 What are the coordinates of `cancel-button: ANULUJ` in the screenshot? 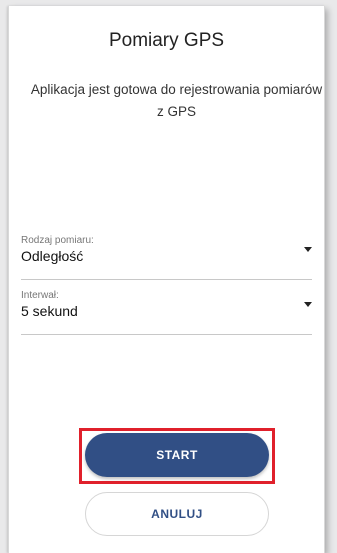 It's located at (177, 514).